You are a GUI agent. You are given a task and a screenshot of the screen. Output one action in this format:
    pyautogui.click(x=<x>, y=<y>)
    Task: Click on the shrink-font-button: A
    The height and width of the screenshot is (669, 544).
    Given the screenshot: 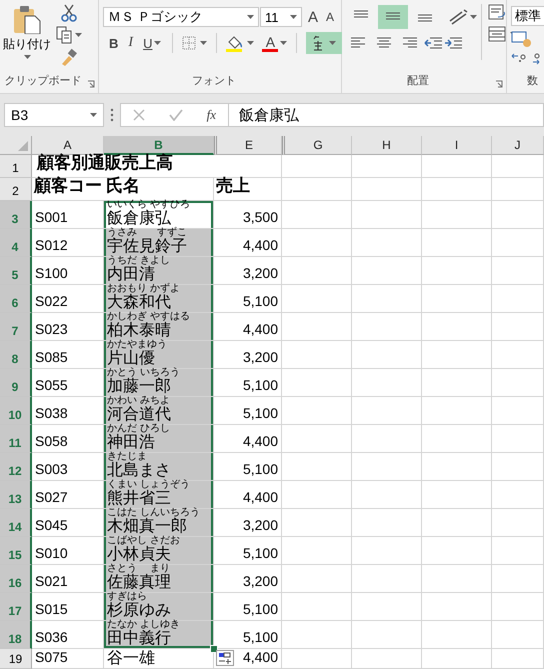 What is the action you would take?
    pyautogui.click(x=330, y=17)
    